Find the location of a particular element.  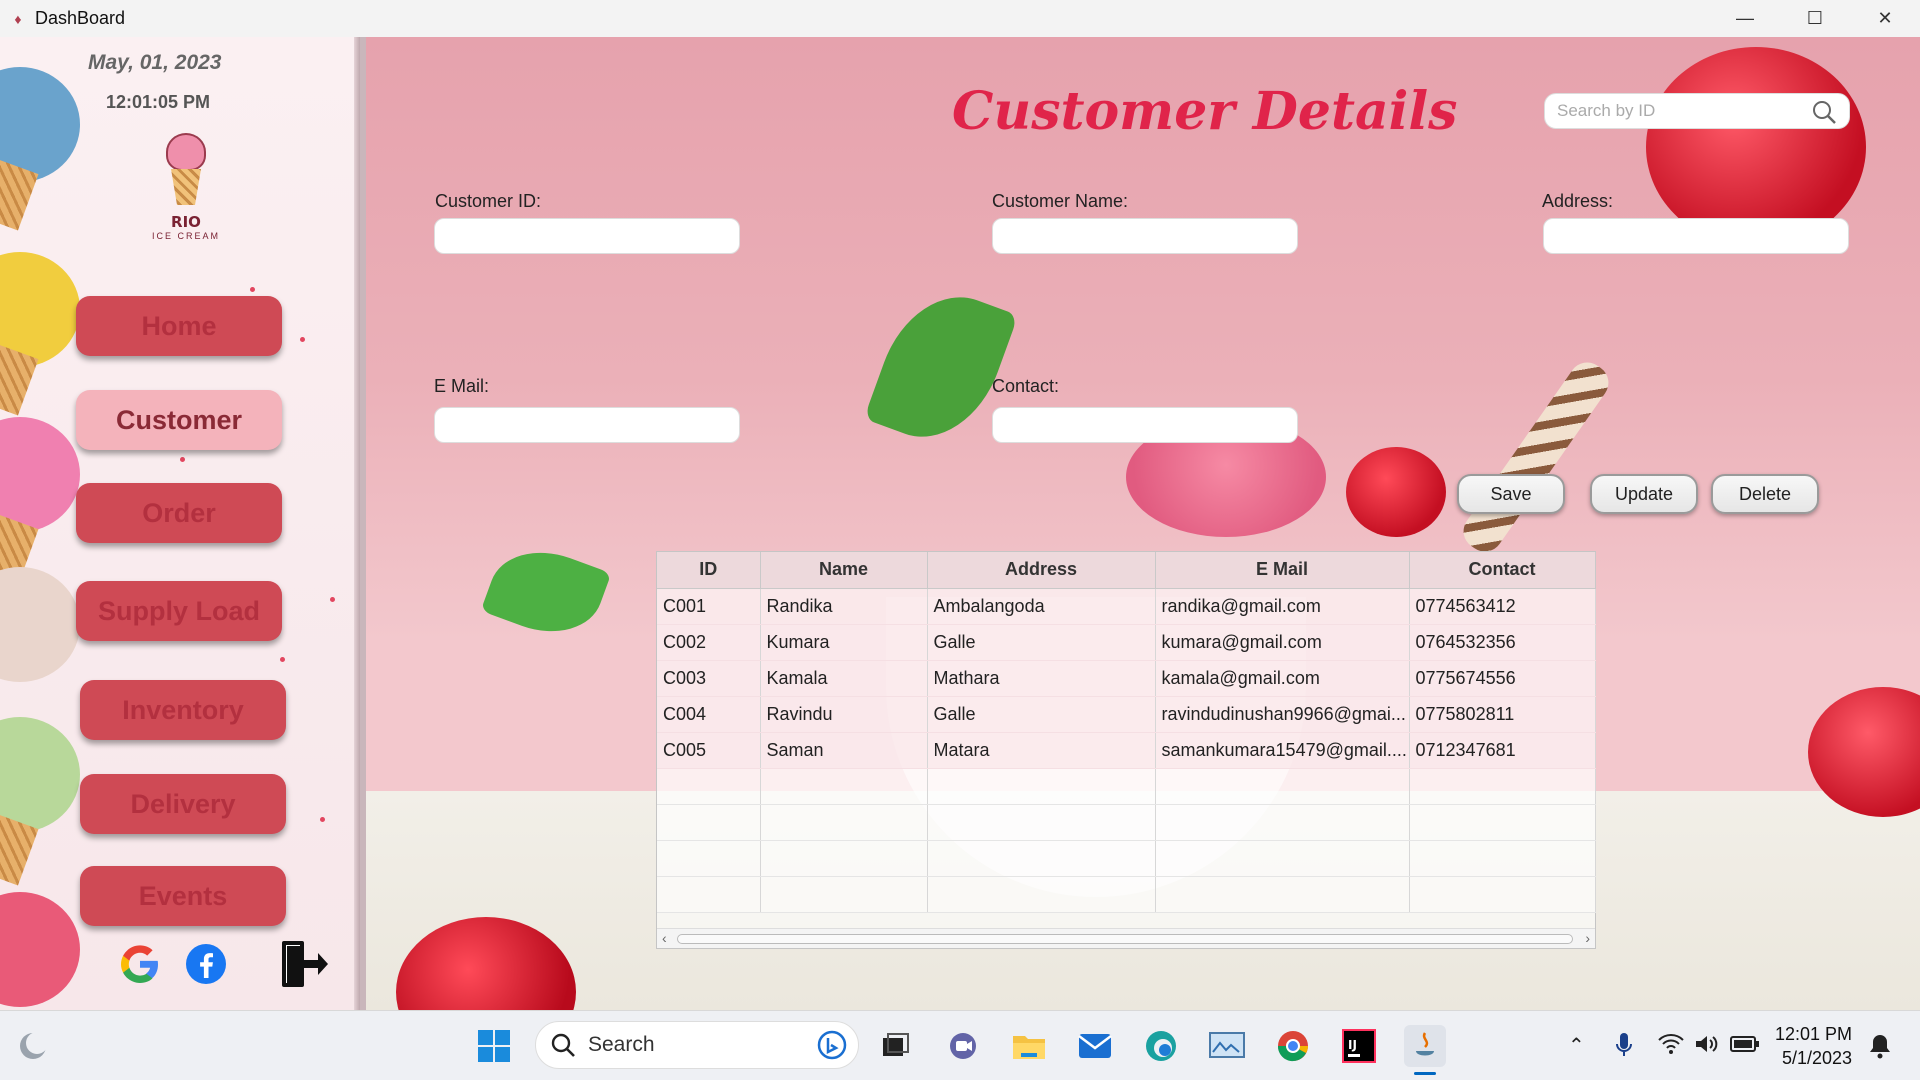

column-header-email: E Mail is located at coordinates (1282, 570).